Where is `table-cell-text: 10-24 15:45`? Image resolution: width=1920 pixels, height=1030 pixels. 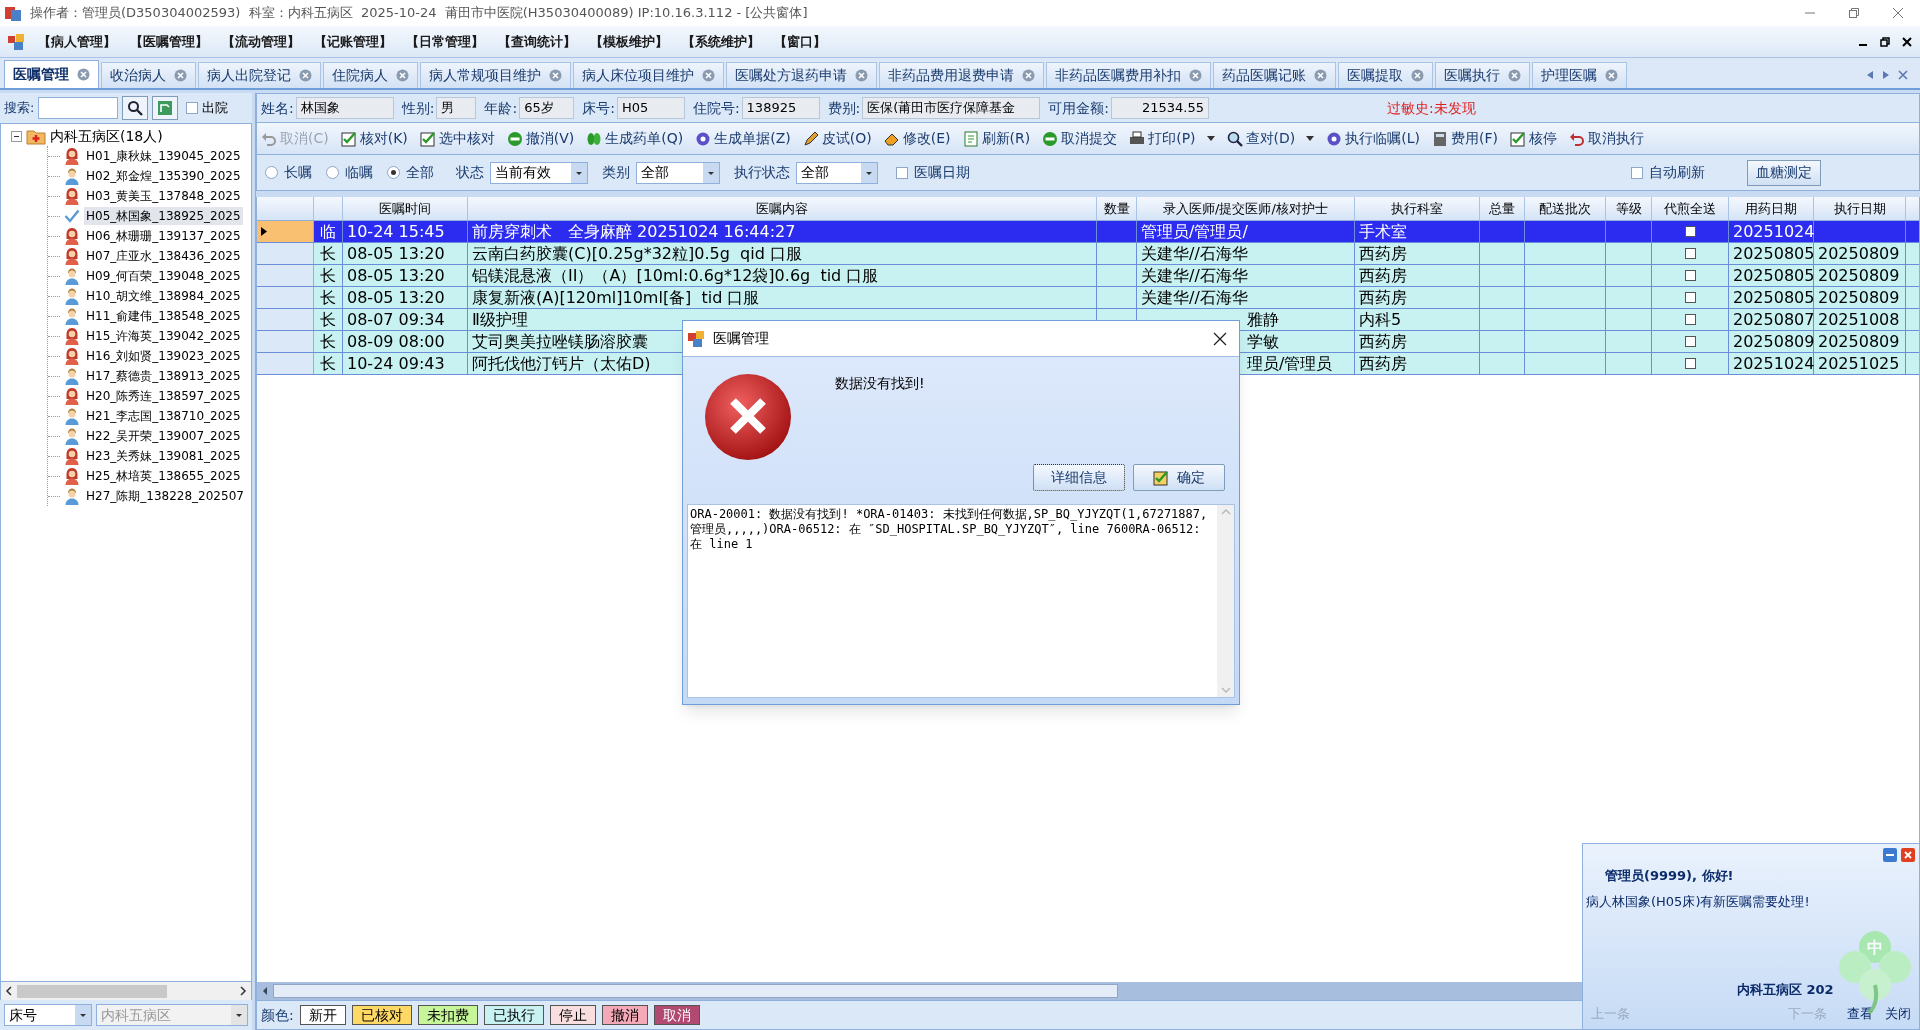
table-cell-text: 10-24 15:45 is located at coordinates (396, 231).